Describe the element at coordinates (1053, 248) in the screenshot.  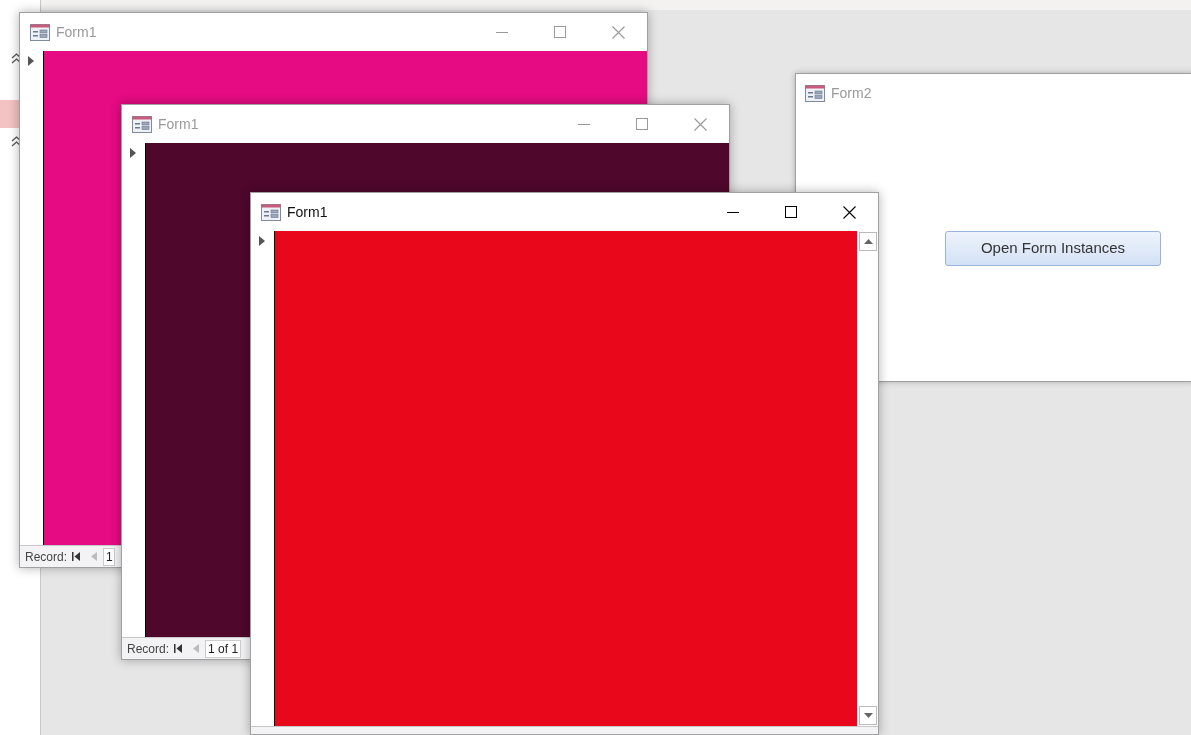
I see `open-form-instances-button: Open Form Instances` at that location.